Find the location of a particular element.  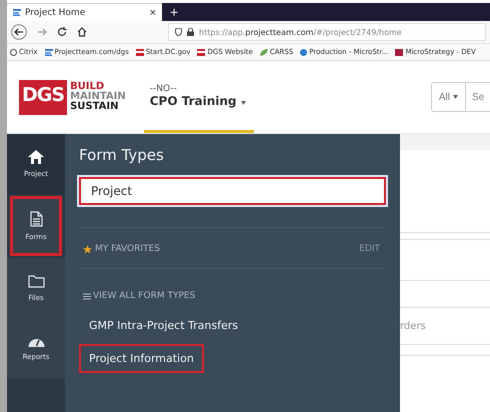

forward-button is located at coordinates (42, 32).